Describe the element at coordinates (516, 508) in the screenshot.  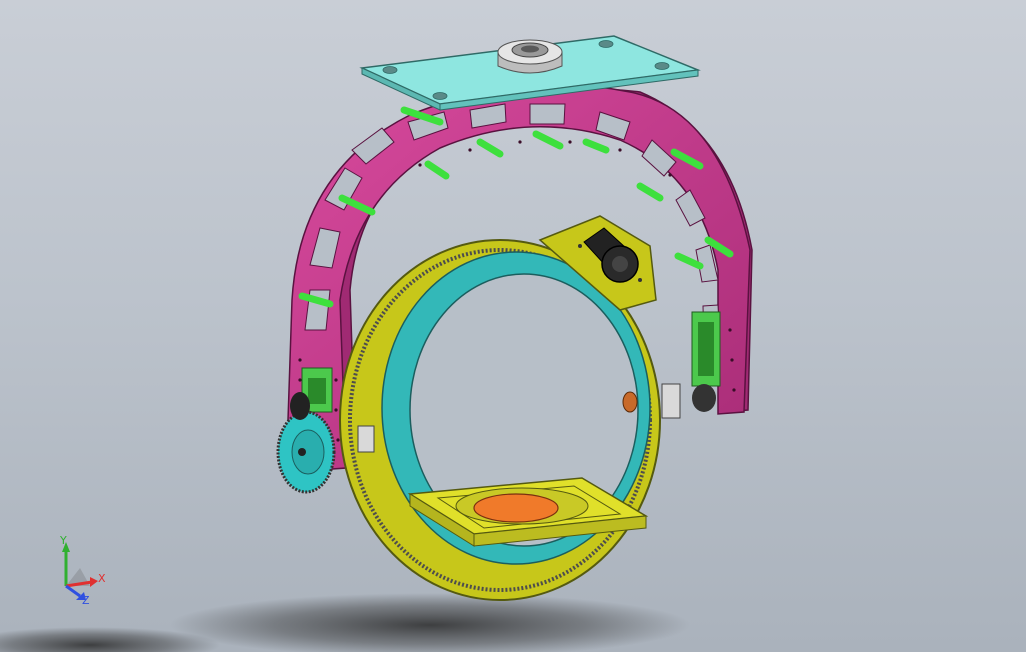
I see `orange-specimen-disc` at that location.